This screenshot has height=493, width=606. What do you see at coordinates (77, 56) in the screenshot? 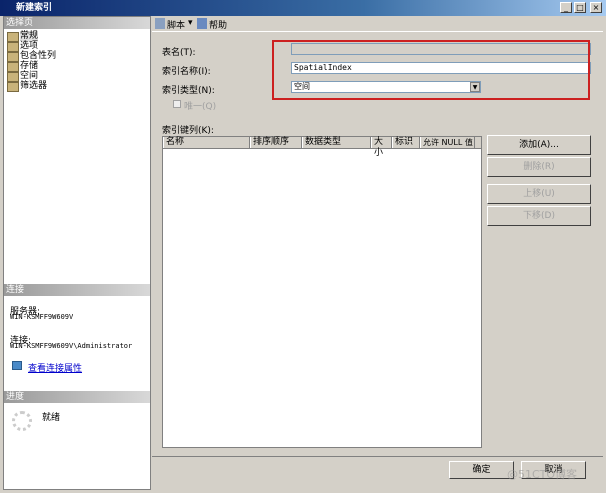
I see `page-included-columns: 包含性列` at bounding box center [77, 56].